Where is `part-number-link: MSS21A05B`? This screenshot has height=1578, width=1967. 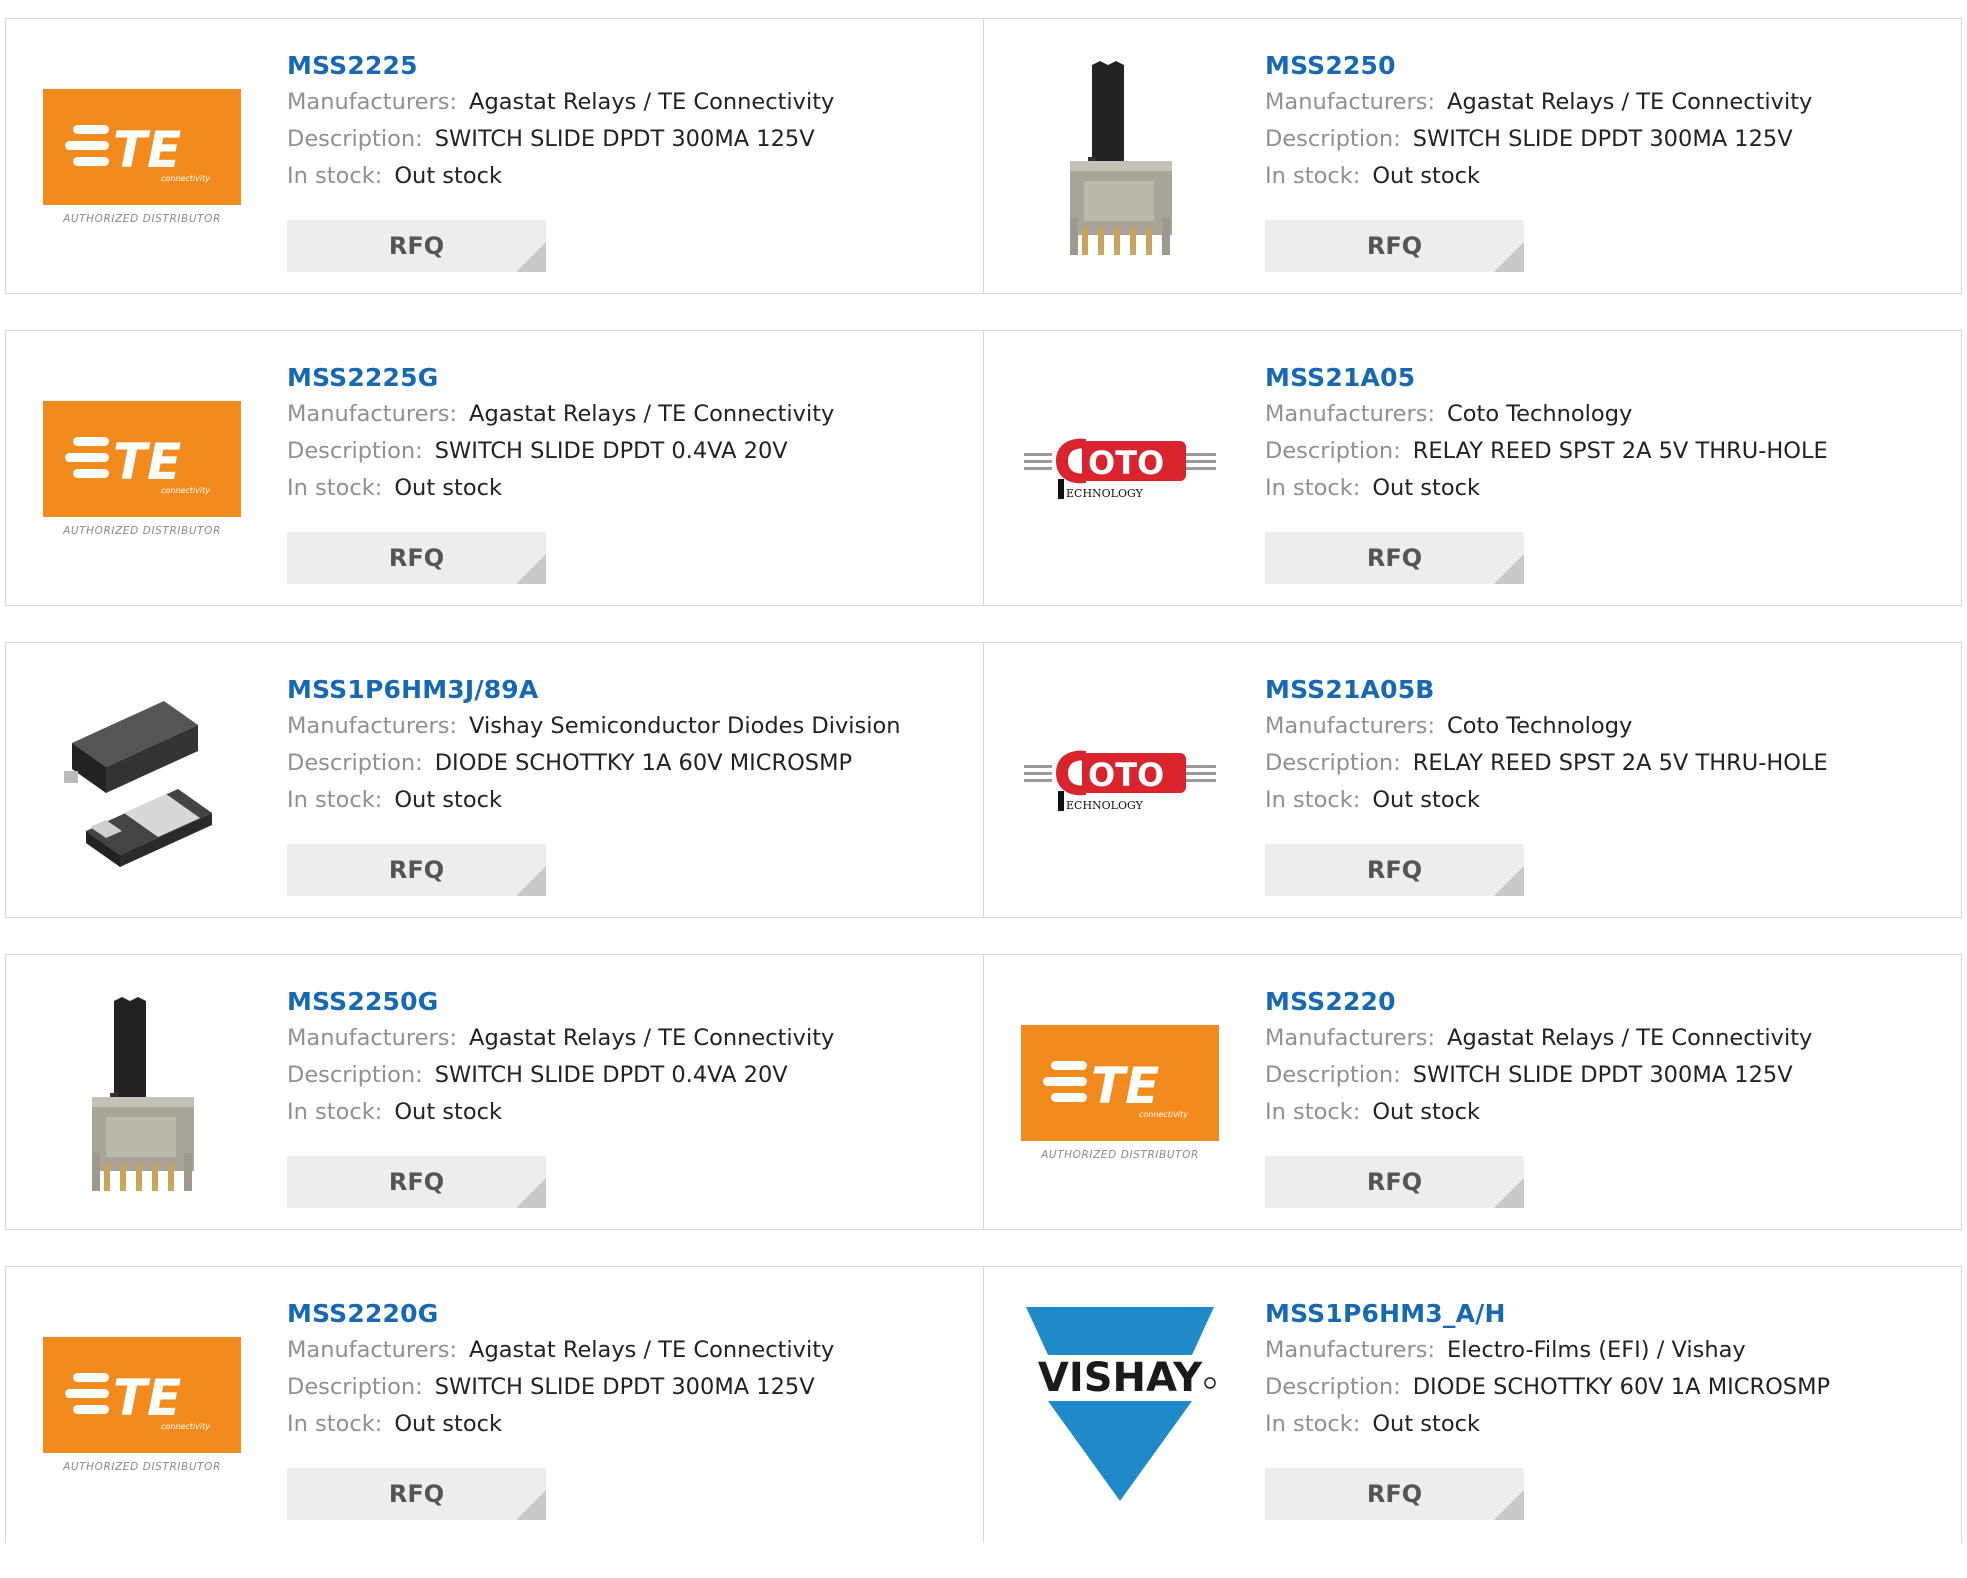 part-number-link: MSS21A05B is located at coordinates (1608, 690).